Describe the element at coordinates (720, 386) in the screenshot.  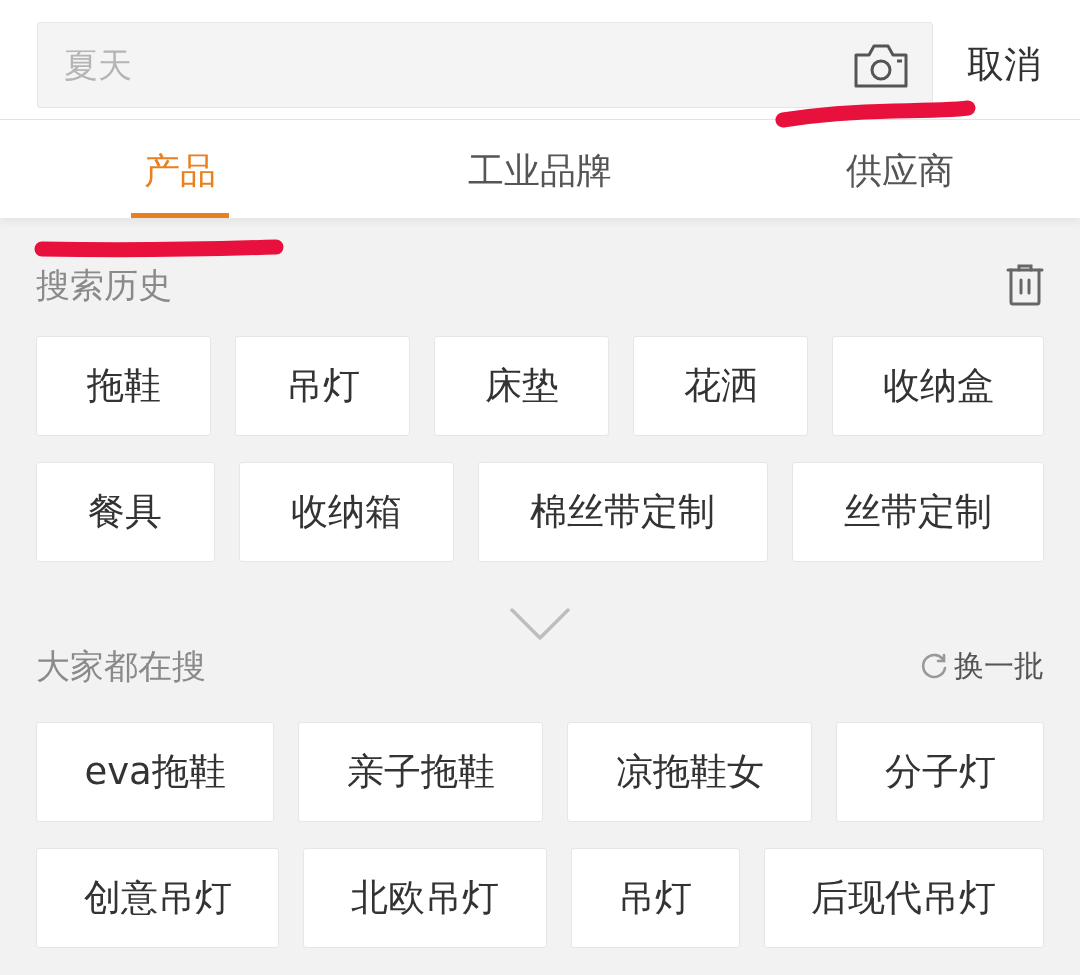
I see `history-chip: 花洒` at that location.